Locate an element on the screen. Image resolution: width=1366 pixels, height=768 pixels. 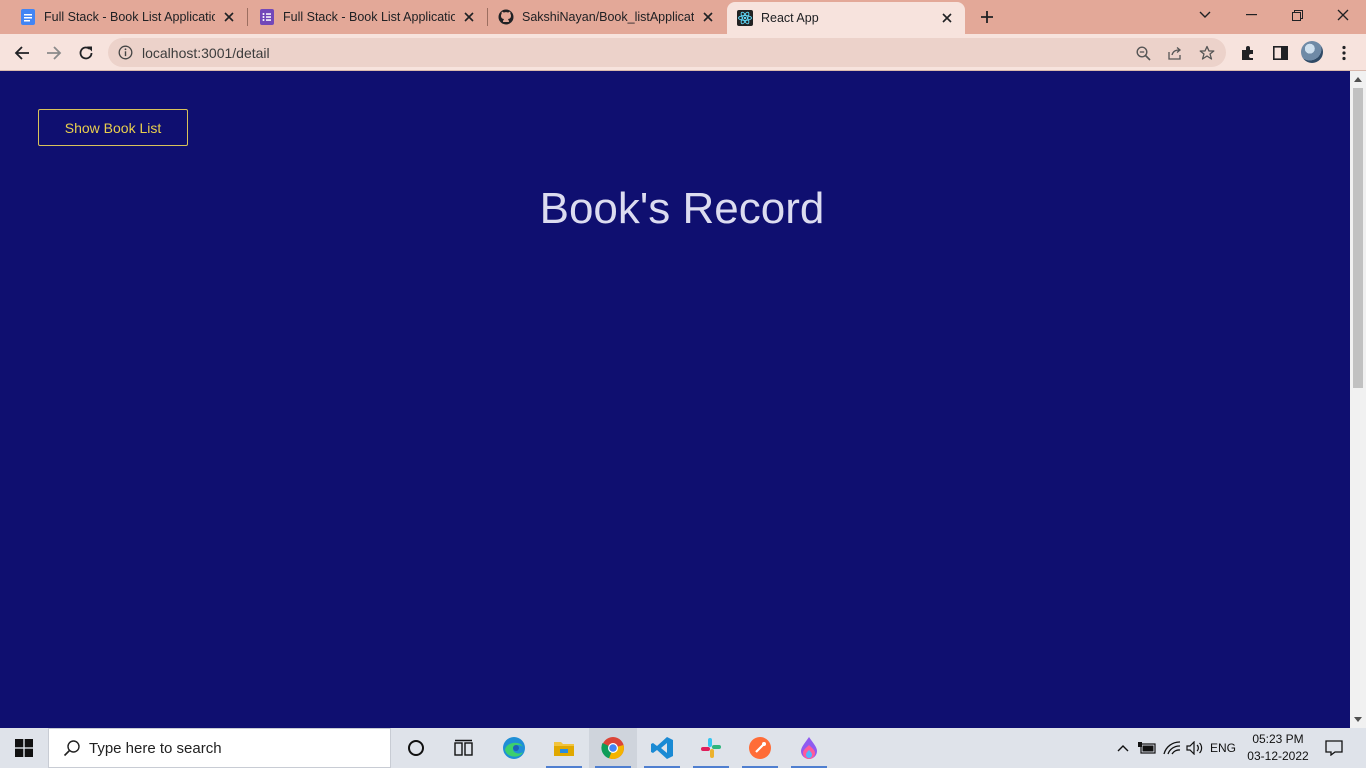
reload-icon is located at coordinates (86, 53).